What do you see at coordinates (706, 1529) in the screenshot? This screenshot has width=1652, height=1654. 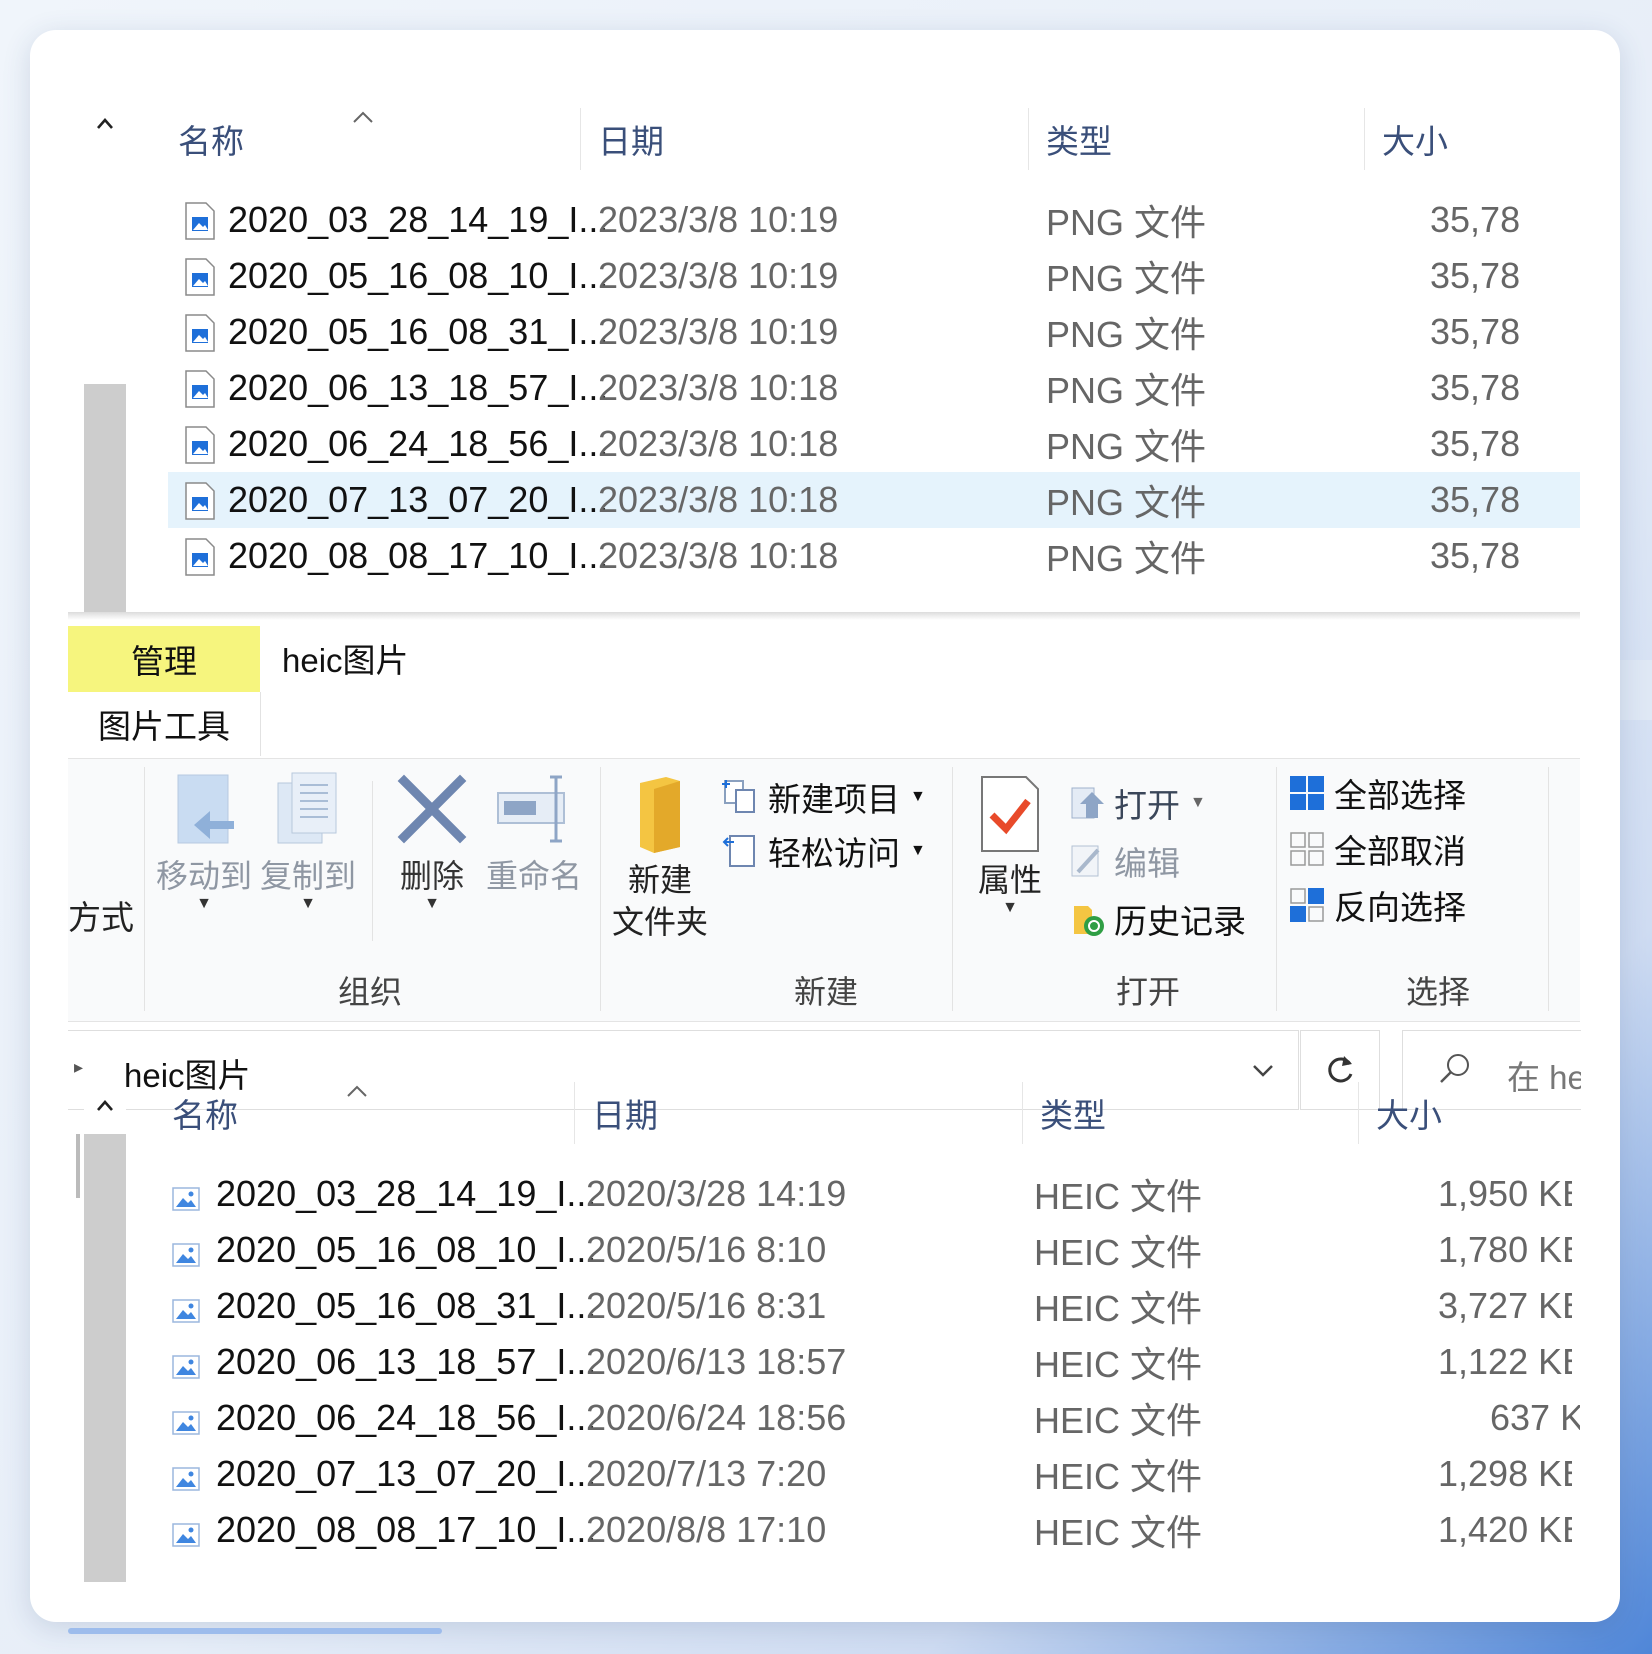 I see `file-date: 2020/8/8 17:10` at bounding box center [706, 1529].